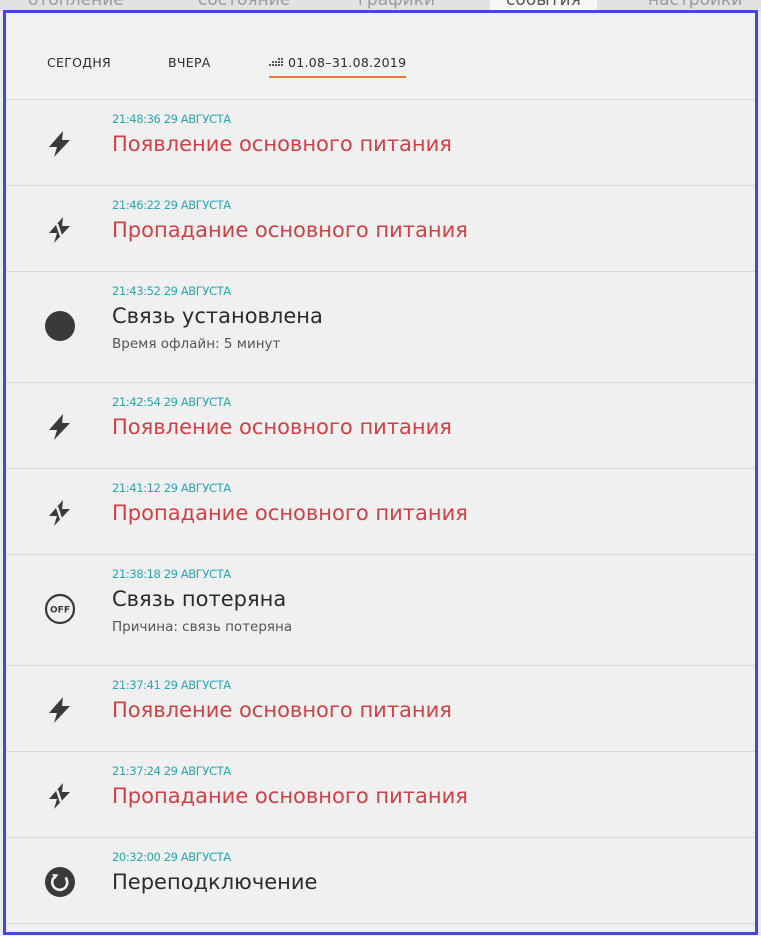 The image size is (761, 936). Describe the element at coordinates (215, 882) in the screenshot. I see `event-title: Переподключение` at that location.